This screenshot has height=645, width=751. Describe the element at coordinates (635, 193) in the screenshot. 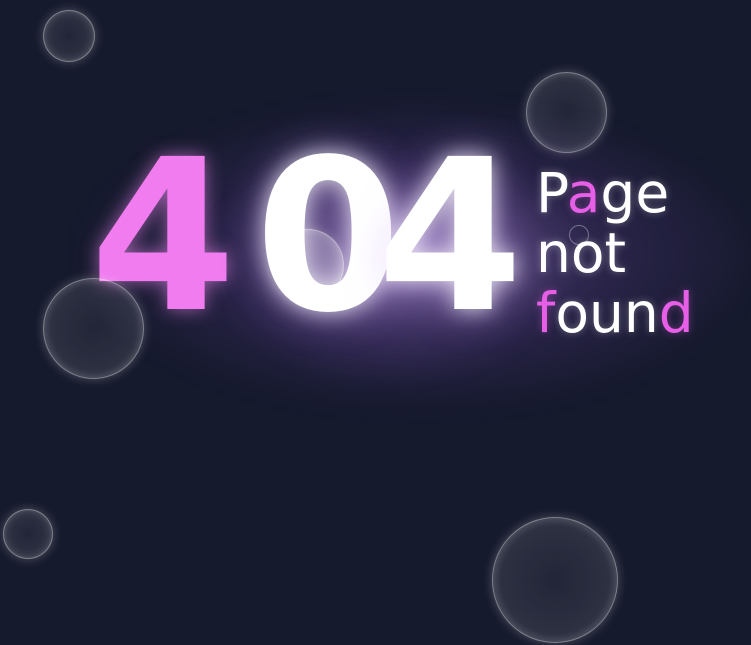

I see `message-line-1-end: ge` at that location.